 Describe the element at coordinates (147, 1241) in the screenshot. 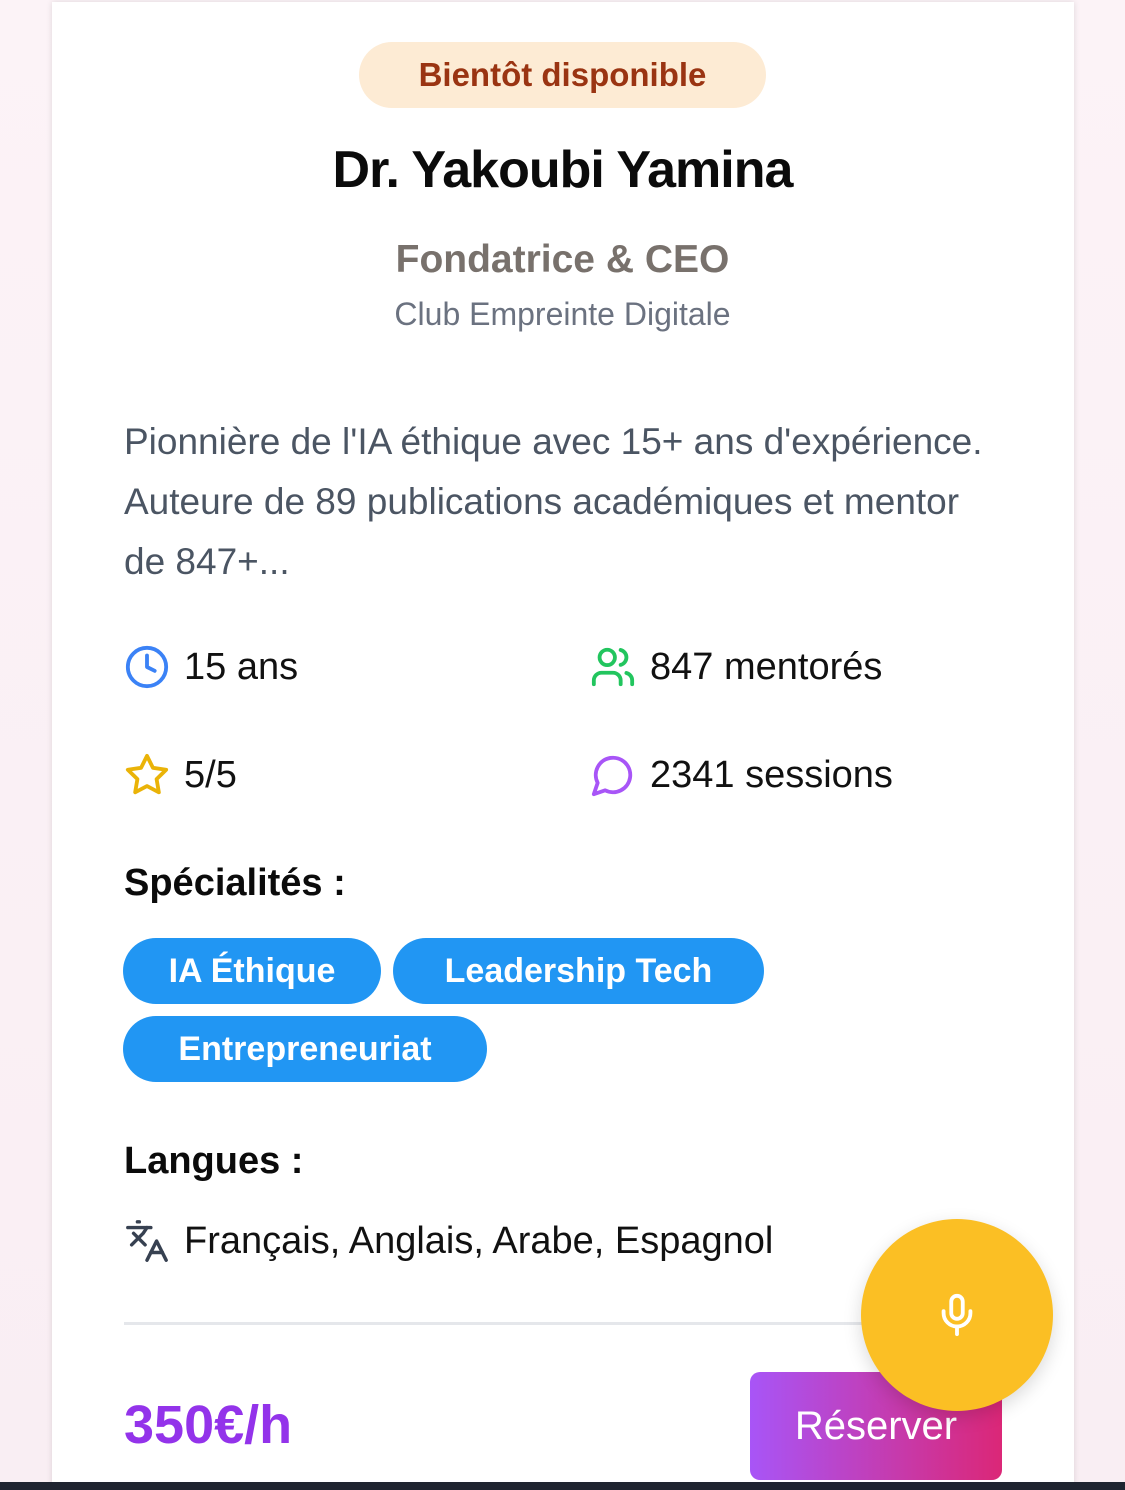

I see `translate-icon` at that location.